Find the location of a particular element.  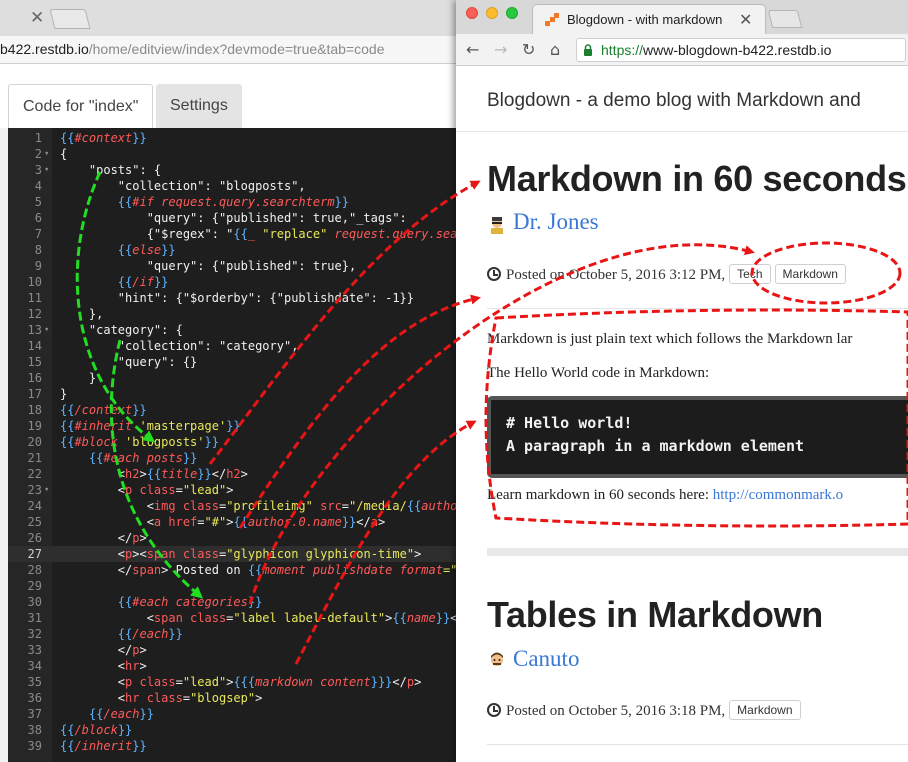

address-bar: https://www-blogdown-b422.restdb.io is located at coordinates (741, 50).